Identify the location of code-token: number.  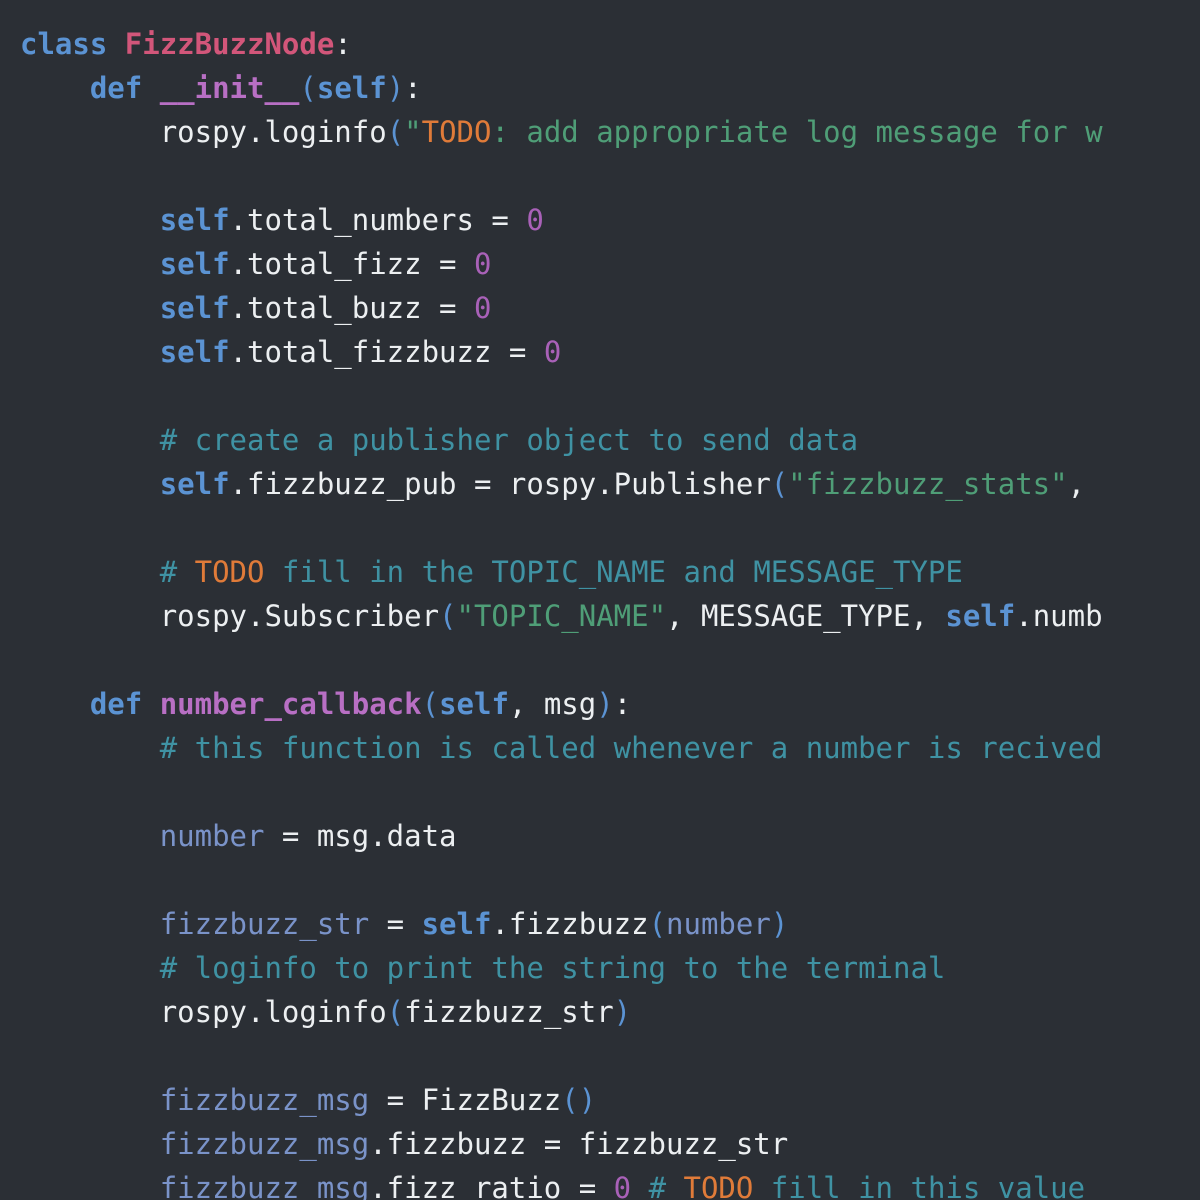
(718, 924).